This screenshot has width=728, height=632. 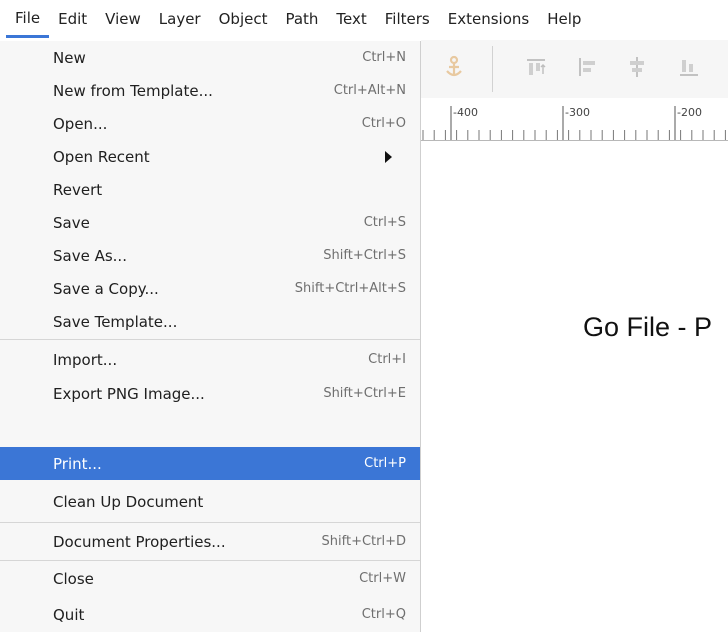 I want to click on menu-item-document-properties: Document Properties... Shift+Ctrl+D, so click(x=210, y=541).